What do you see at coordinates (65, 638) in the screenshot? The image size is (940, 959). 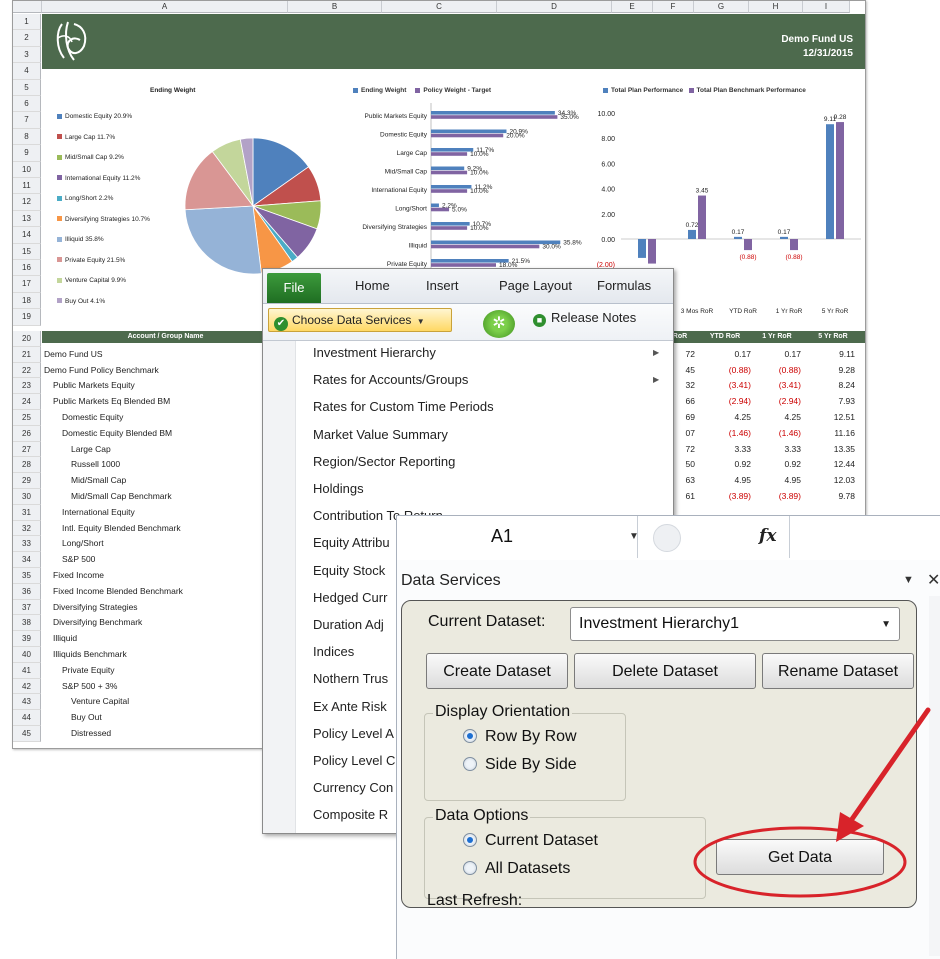 I see `table-row-name: Illiquid` at bounding box center [65, 638].